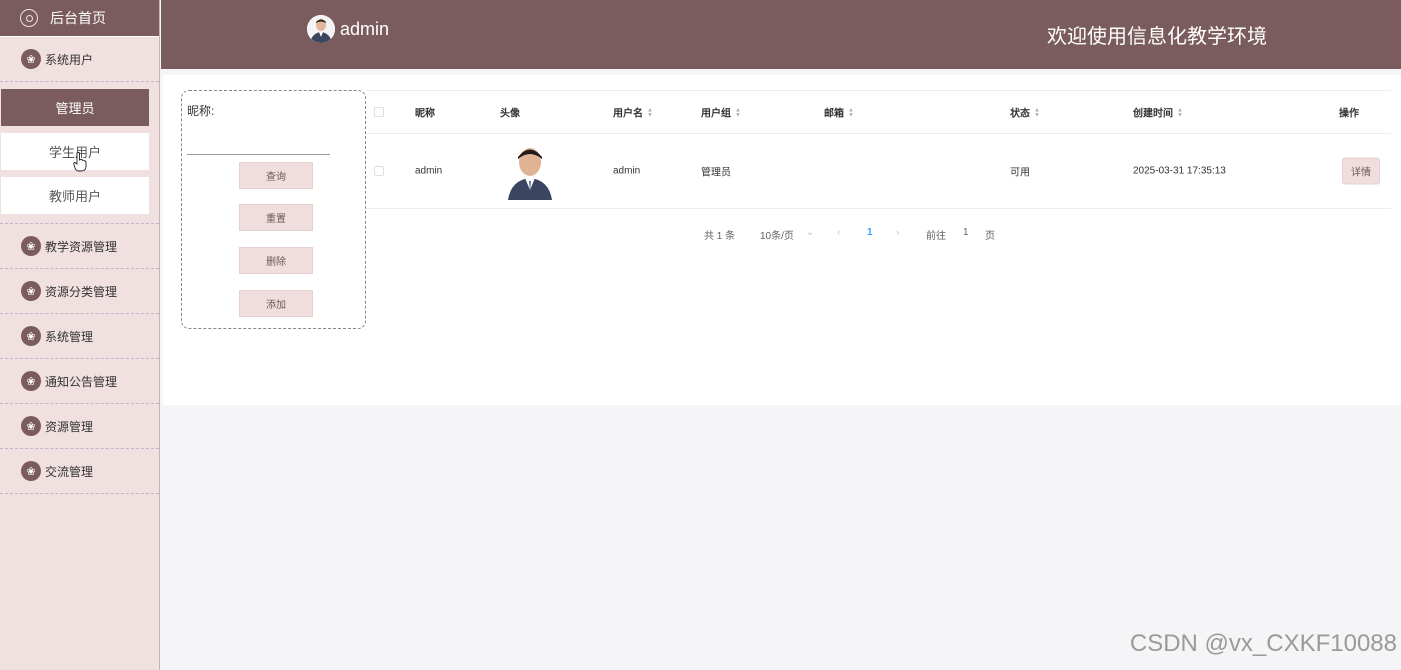 The image size is (1401, 670). I want to click on col-status: 状态 ▲ ▼, so click(1025, 112).